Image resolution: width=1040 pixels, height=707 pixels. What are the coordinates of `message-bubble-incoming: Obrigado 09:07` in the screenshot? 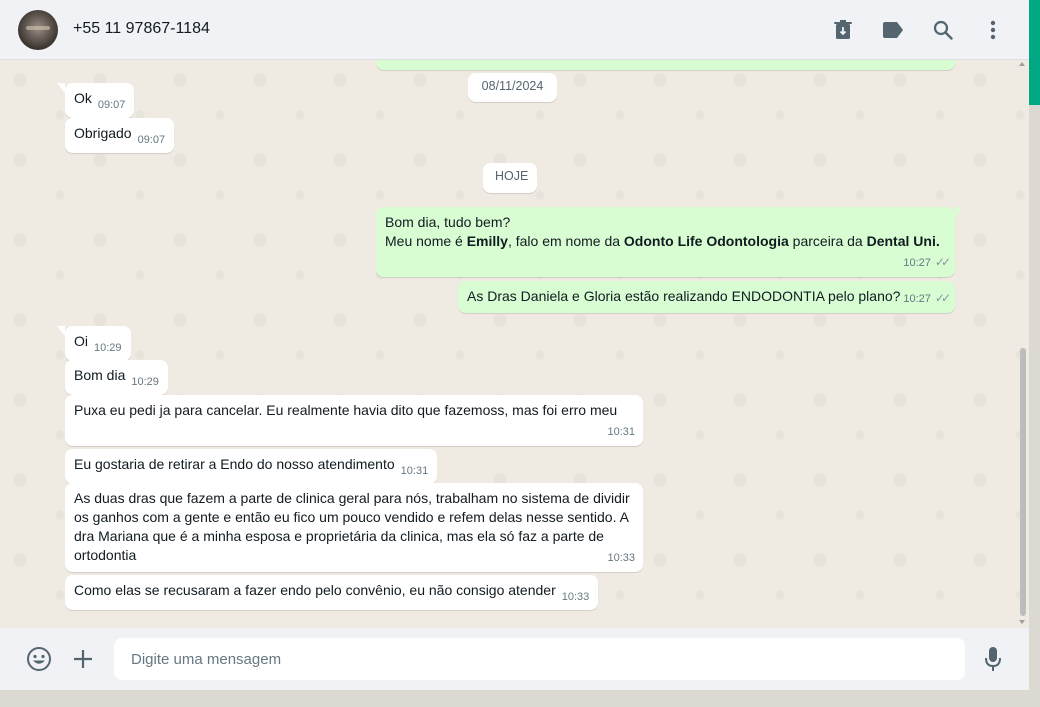 It's located at (120, 135).